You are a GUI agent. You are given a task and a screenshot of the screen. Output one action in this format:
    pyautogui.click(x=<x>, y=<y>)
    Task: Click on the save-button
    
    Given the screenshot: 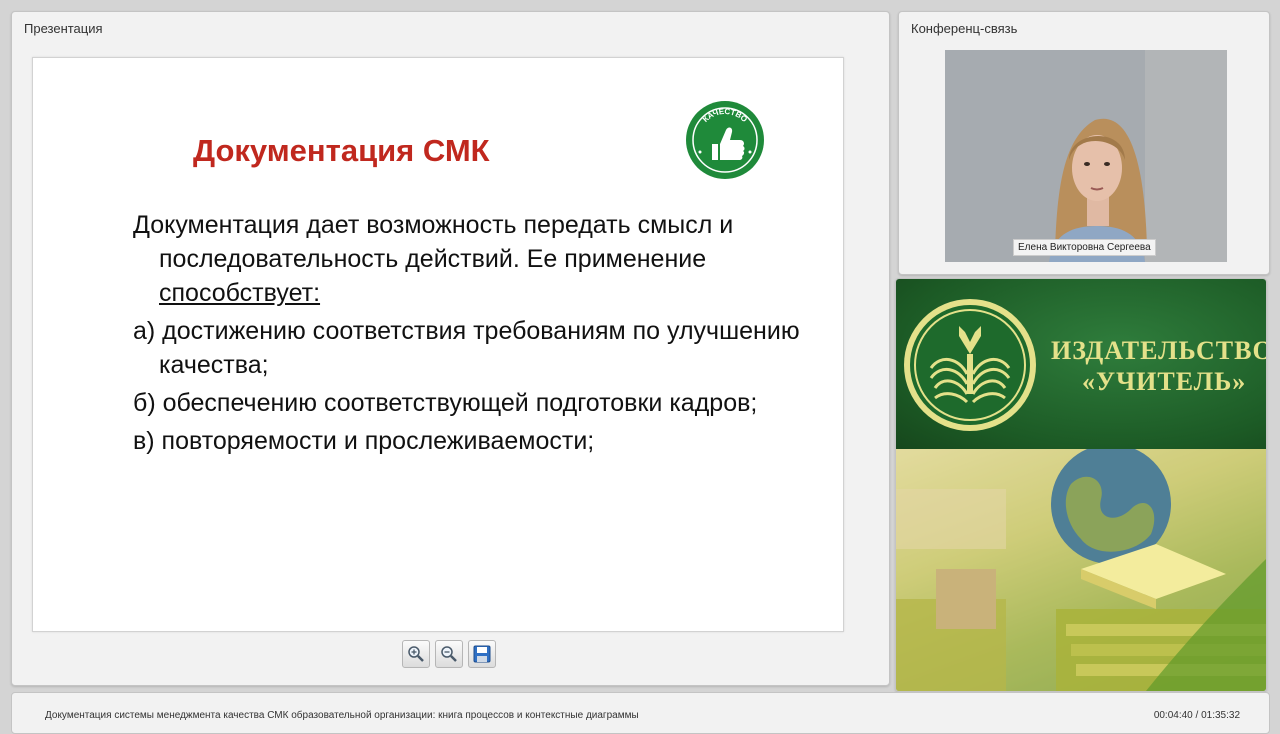 What is the action you would take?
    pyautogui.click(x=482, y=654)
    